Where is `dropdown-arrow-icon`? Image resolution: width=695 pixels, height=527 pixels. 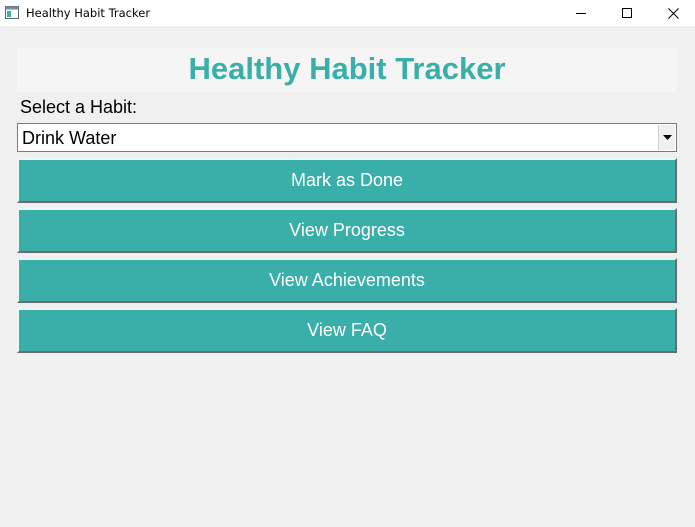 dropdown-arrow-icon is located at coordinates (666, 137).